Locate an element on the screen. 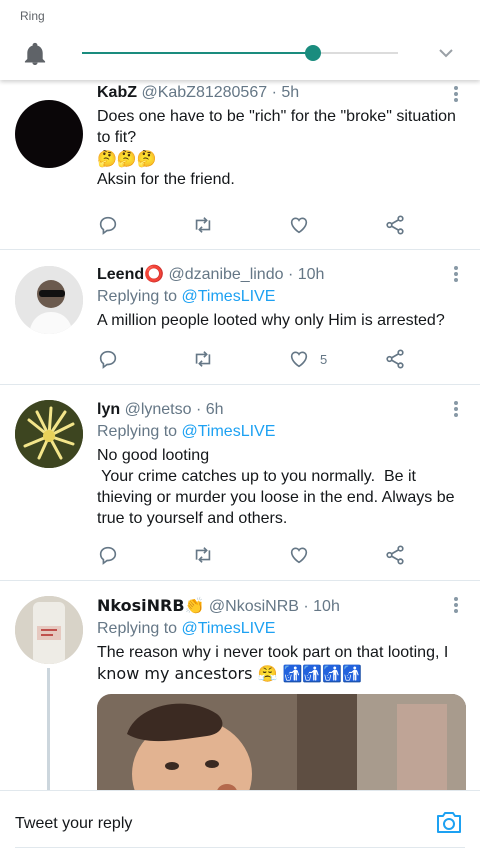 The width and height of the screenshot is (480, 854). tweet-author-name: KabZ is located at coordinates (117, 92).